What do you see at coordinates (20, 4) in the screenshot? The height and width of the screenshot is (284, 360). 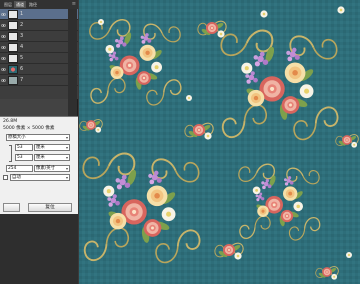 I see `tab-channels: 通道` at bounding box center [20, 4].